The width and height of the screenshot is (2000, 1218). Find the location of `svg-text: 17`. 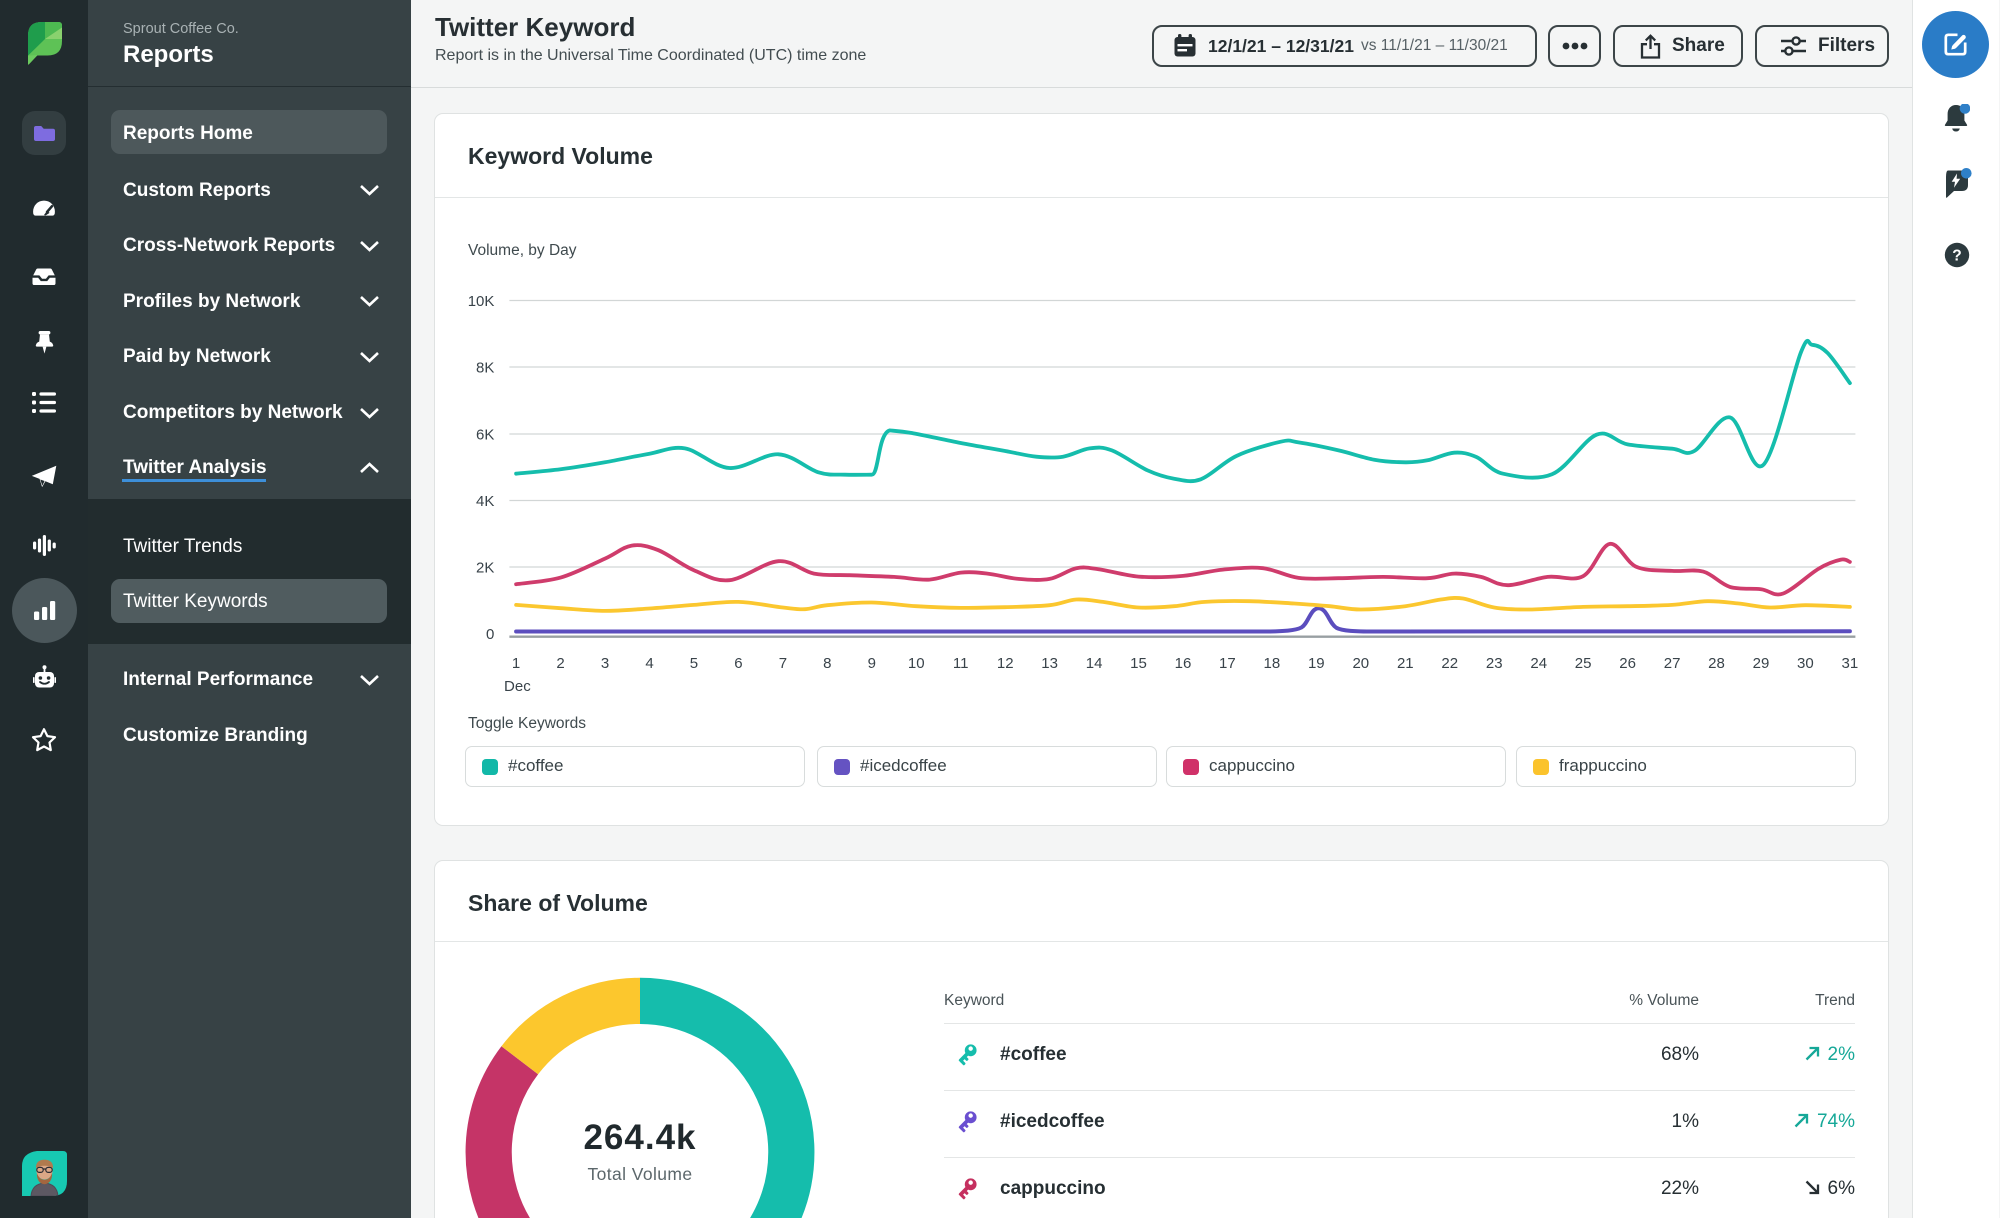

svg-text: 17 is located at coordinates (1227, 663).